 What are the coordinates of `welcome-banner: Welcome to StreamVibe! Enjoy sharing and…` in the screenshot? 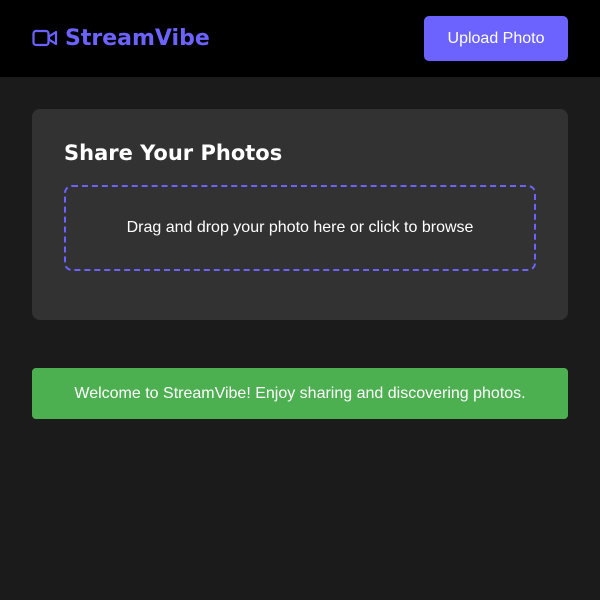 It's located at (300, 393).